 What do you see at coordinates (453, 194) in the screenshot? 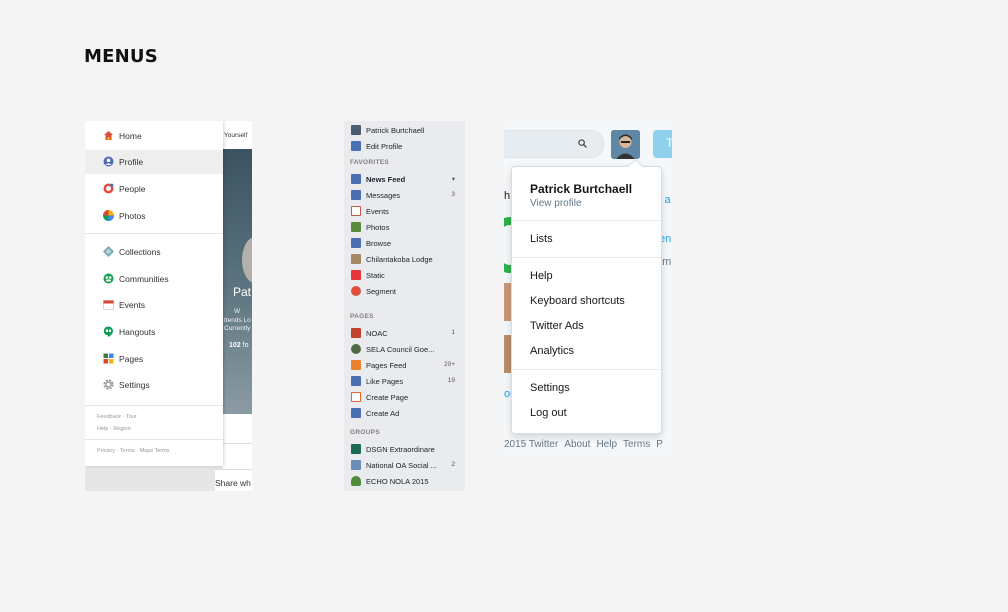
I see `unread-count: 3` at bounding box center [453, 194].